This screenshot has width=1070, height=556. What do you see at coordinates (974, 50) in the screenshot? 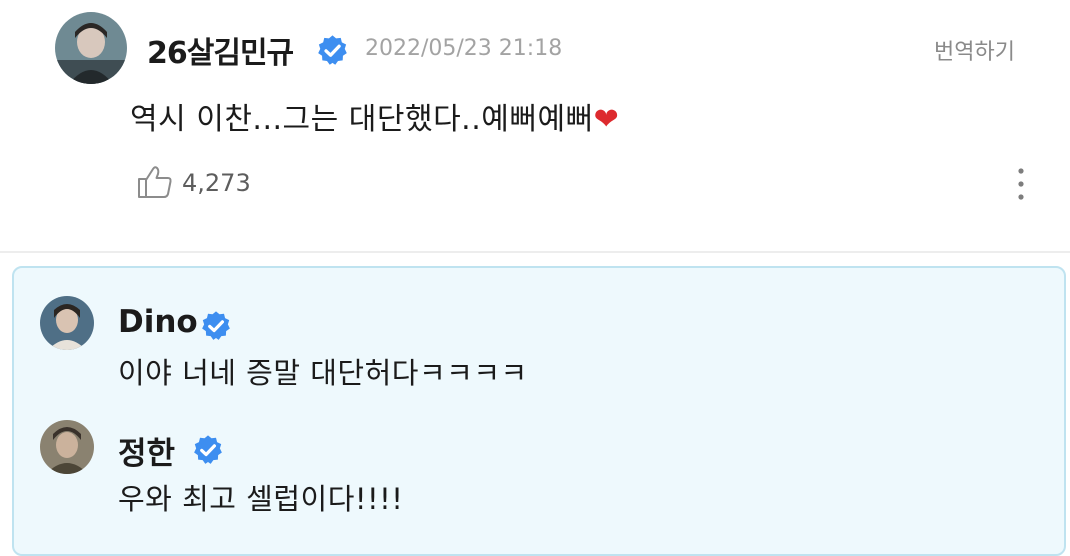
I see `translate-button: 번역하기` at bounding box center [974, 50].